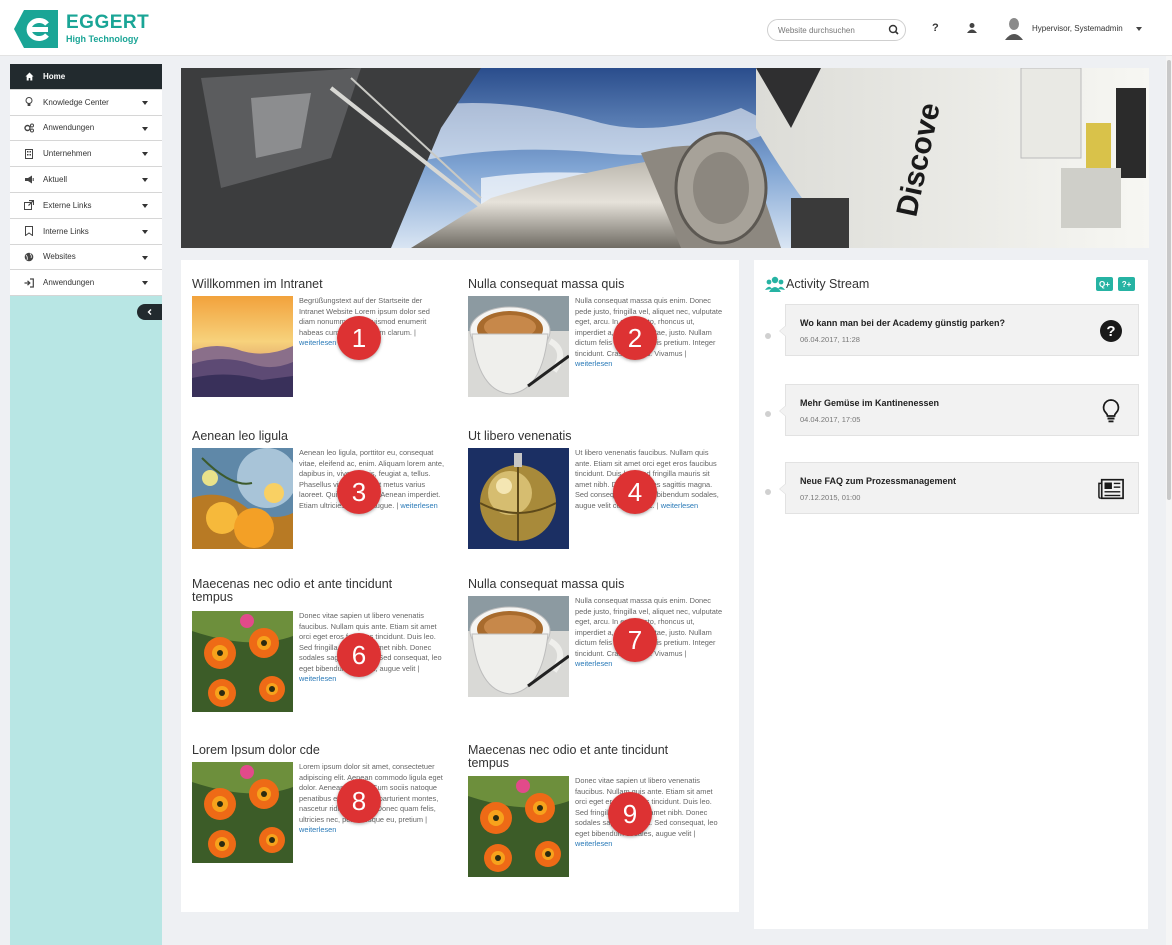 This screenshot has width=1172, height=945. I want to click on globe-icon, so click(29, 257).